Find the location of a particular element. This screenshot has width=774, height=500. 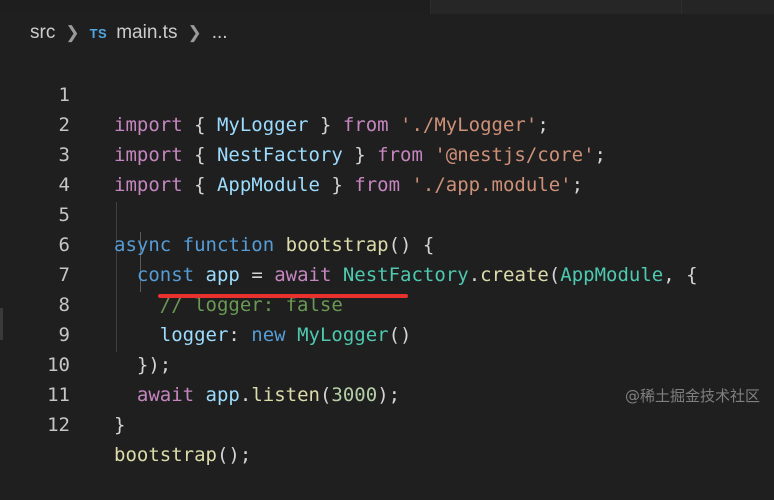

code-line: 4 is located at coordinates (387, 168).